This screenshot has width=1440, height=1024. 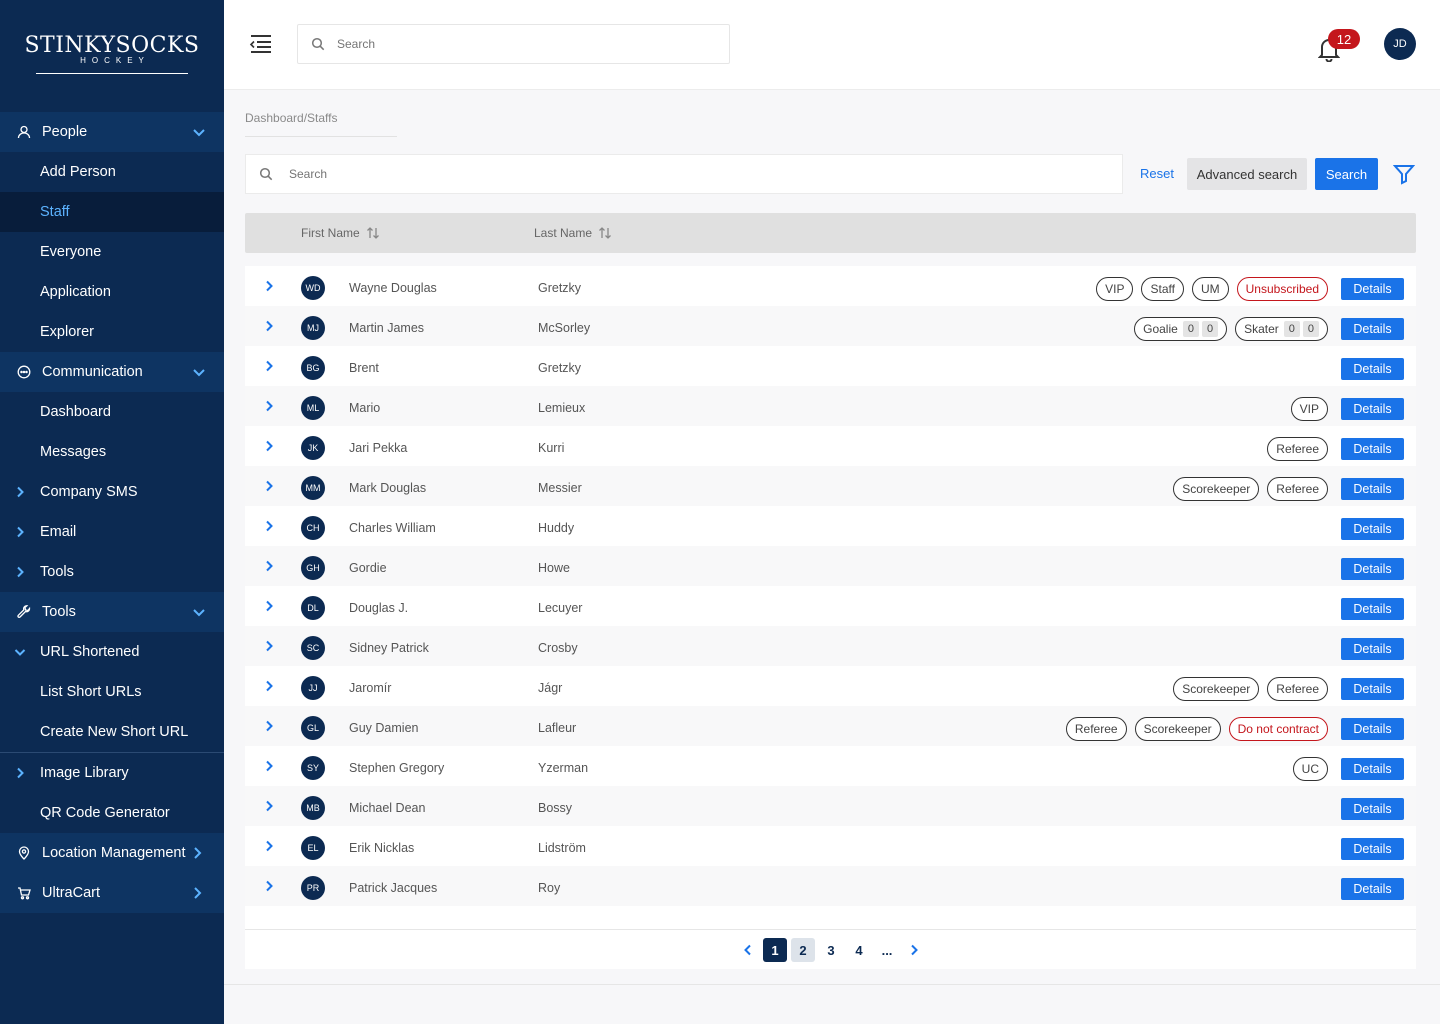 What do you see at coordinates (112, 132) in the screenshot?
I see `nav-section-people: People` at bounding box center [112, 132].